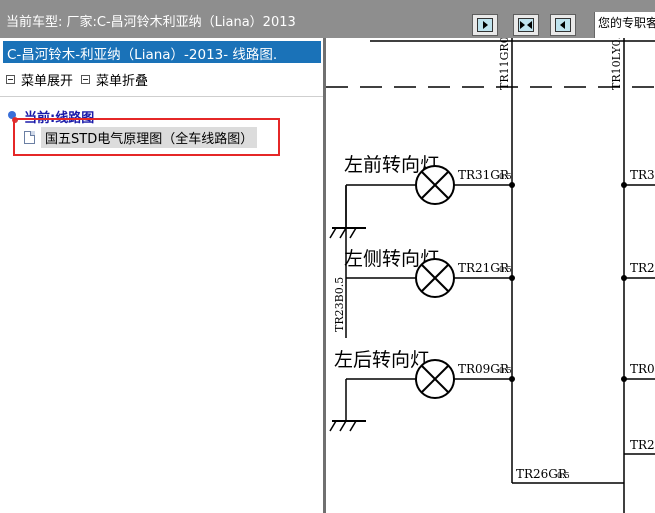 This screenshot has width=655, height=513. I want to click on collapse-icon, so click(86, 79).